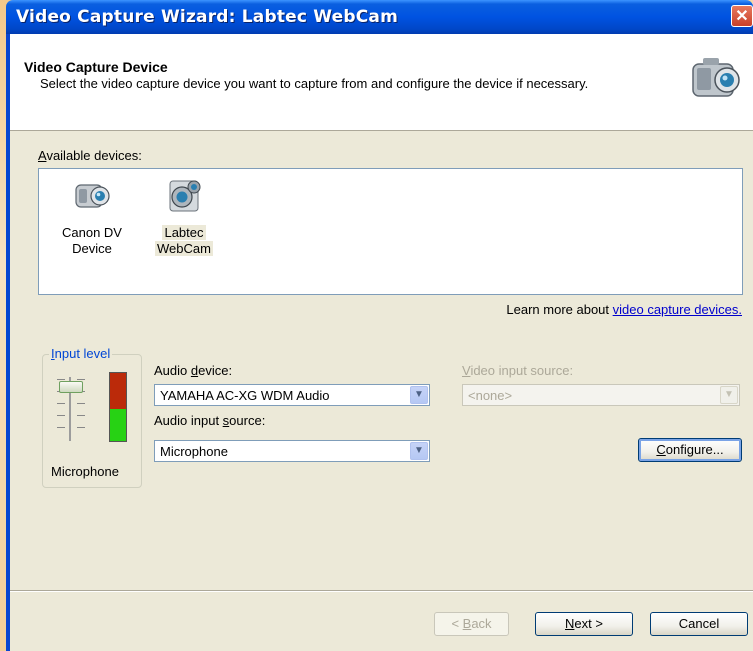 This screenshot has height=651, width=753. I want to click on list-item-canon-dv: Canon DV Device, so click(92, 216).